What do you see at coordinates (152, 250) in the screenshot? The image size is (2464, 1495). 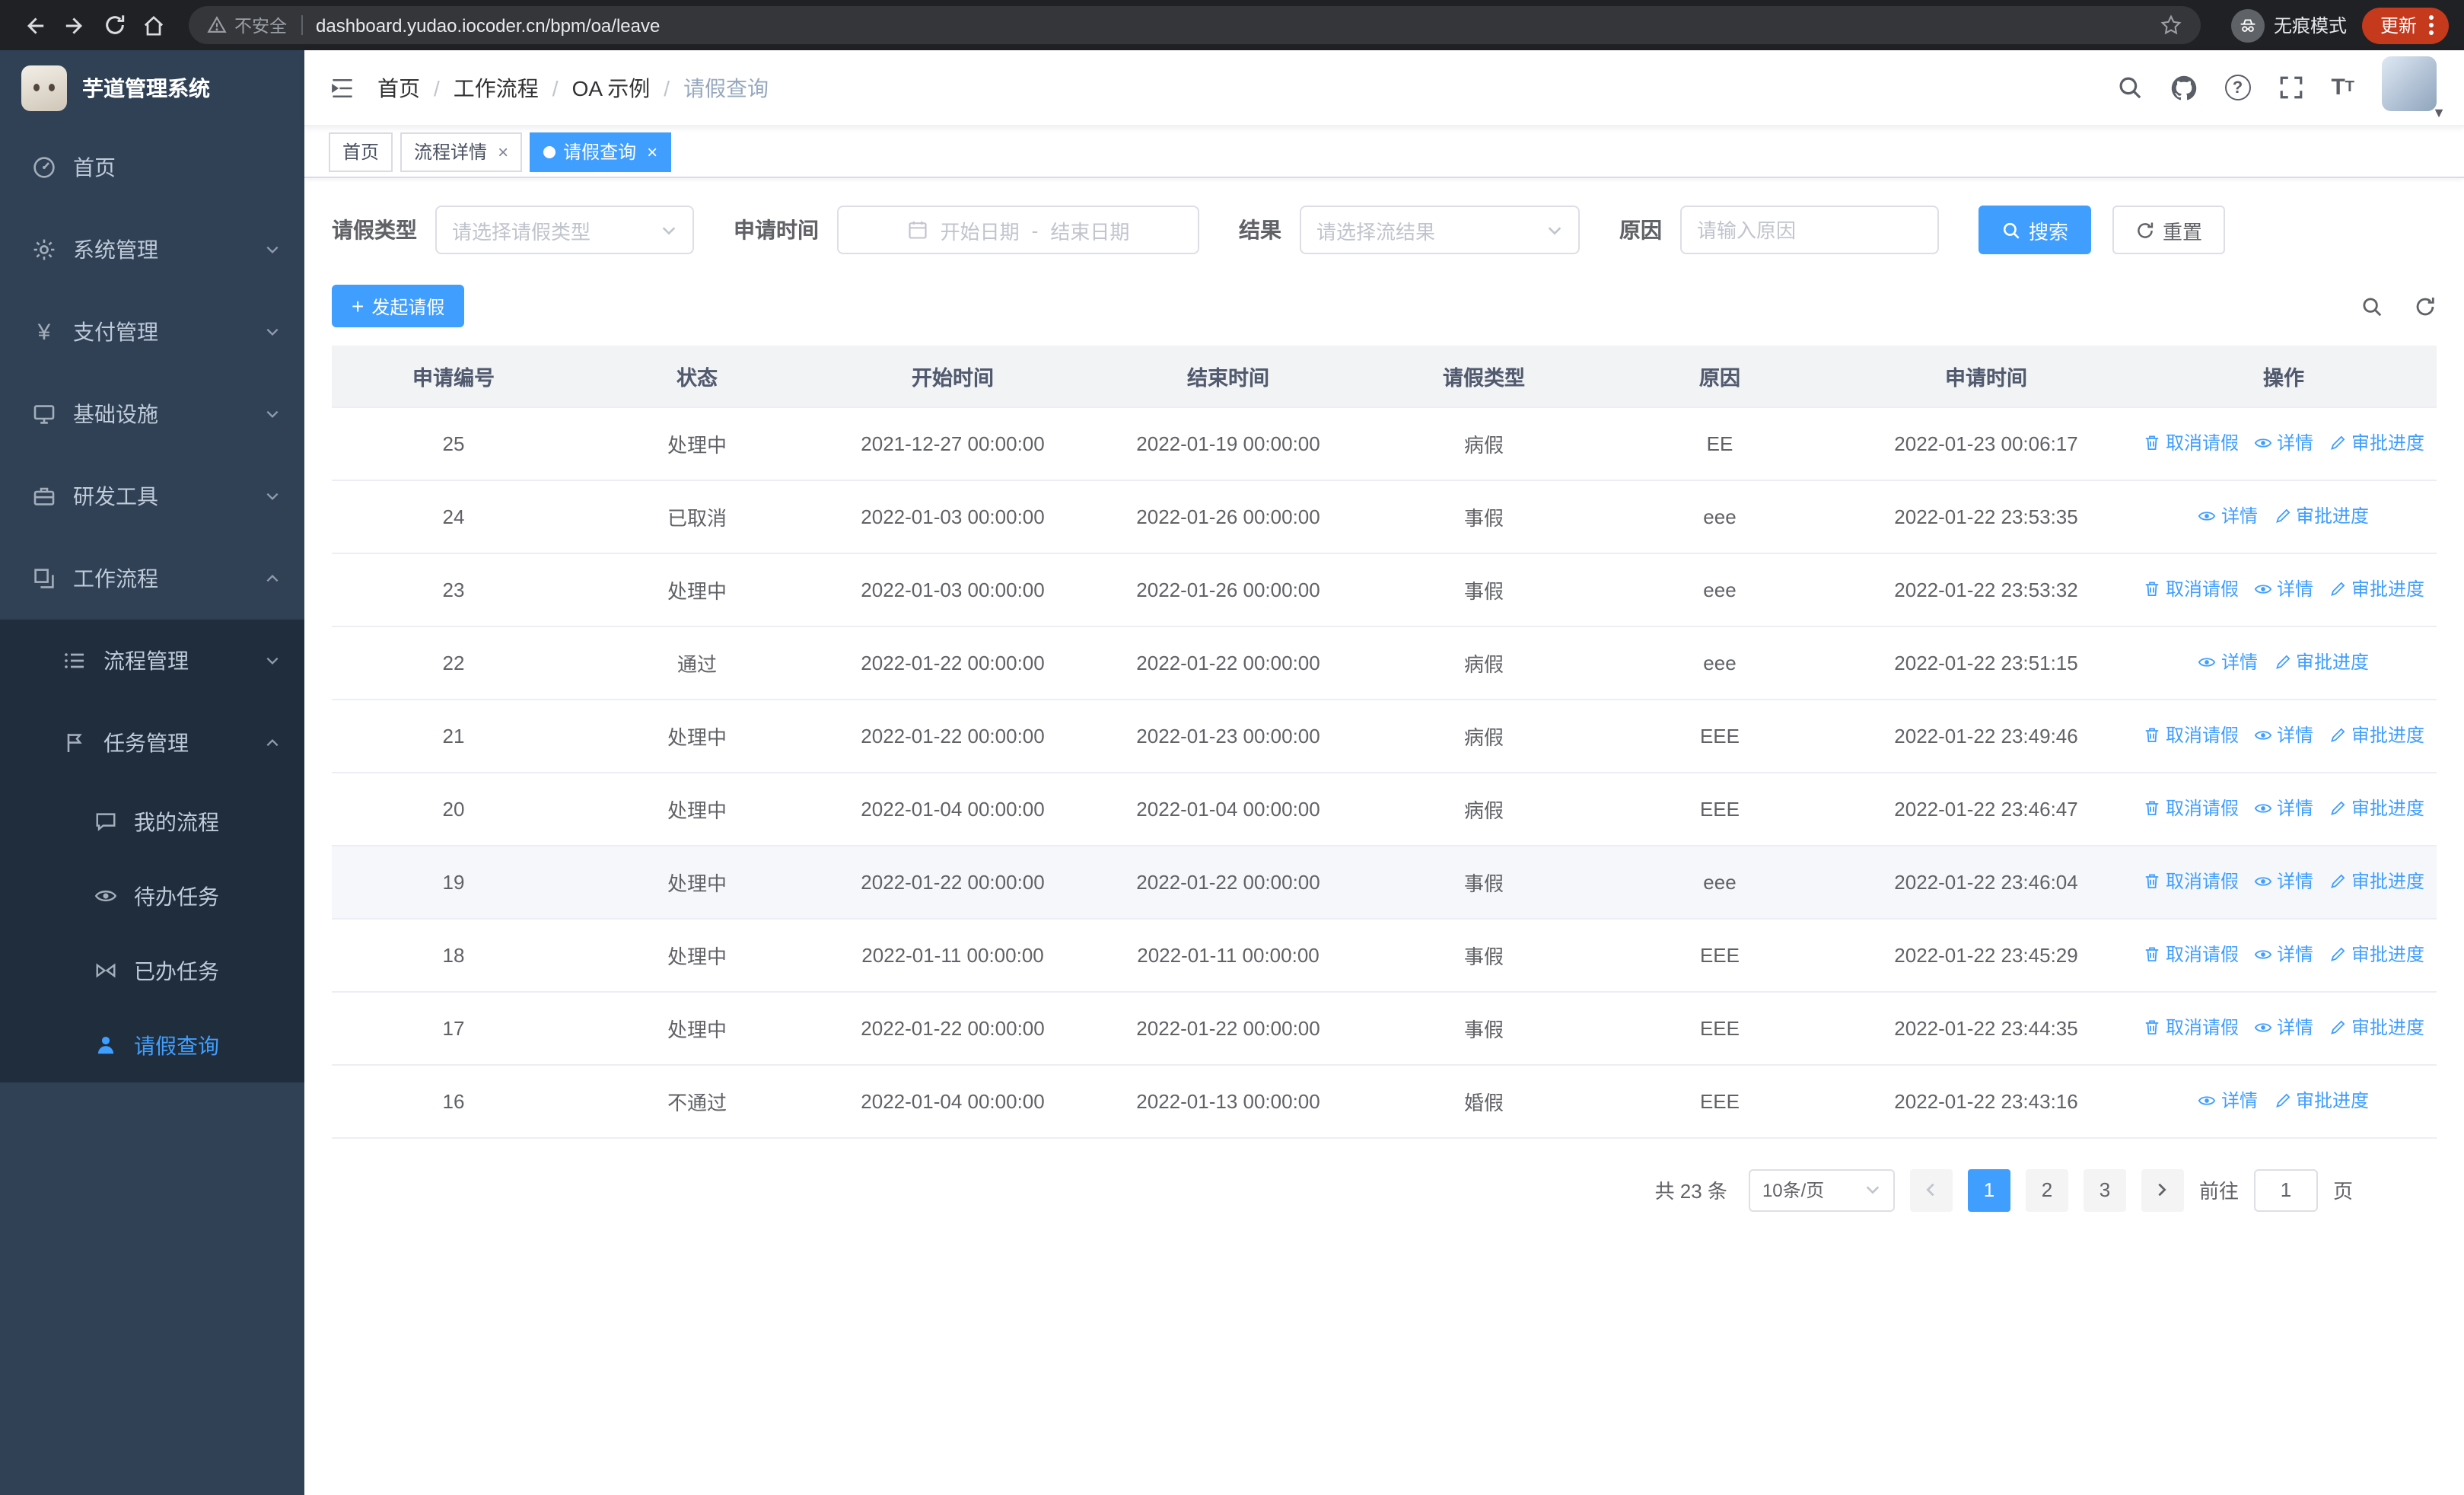 I see `sidebar-item-system: 系统管理` at bounding box center [152, 250].